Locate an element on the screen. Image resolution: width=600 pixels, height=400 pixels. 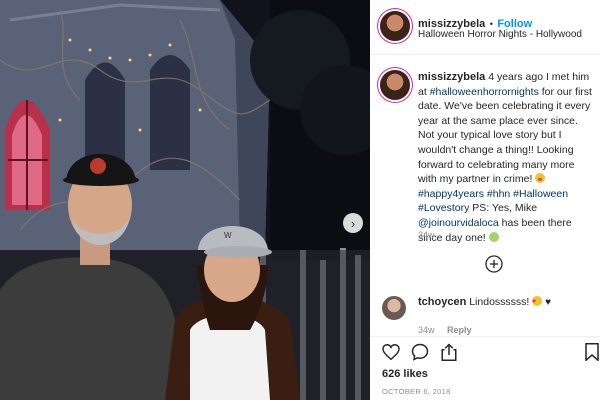
heart-eyes-emoji-icon is located at coordinates (537, 302).